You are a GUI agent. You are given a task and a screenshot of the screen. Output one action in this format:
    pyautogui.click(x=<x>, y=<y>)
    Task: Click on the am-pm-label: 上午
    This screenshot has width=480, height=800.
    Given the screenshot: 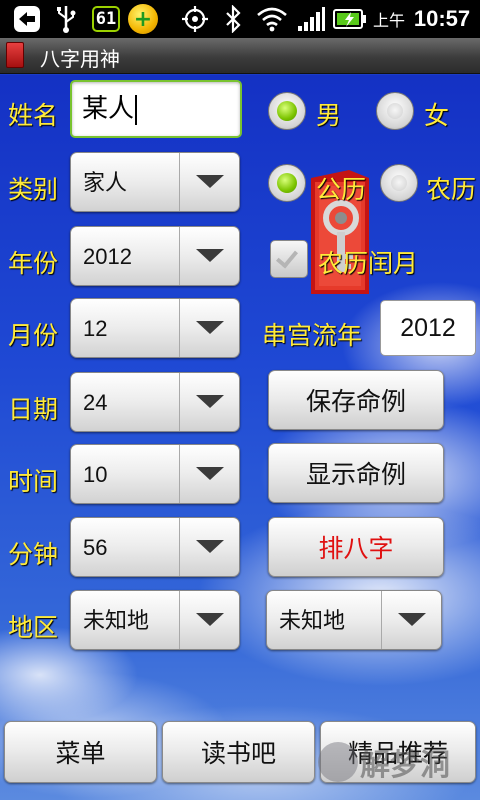 What is the action you would take?
    pyautogui.click(x=388, y=20)
    